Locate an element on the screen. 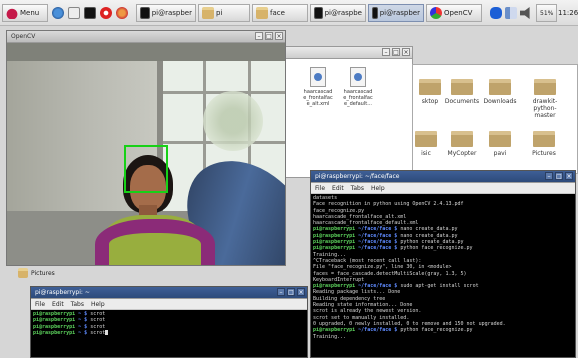 The image size is (578, 358). face-detection-box is located at coordinates (146, 169).